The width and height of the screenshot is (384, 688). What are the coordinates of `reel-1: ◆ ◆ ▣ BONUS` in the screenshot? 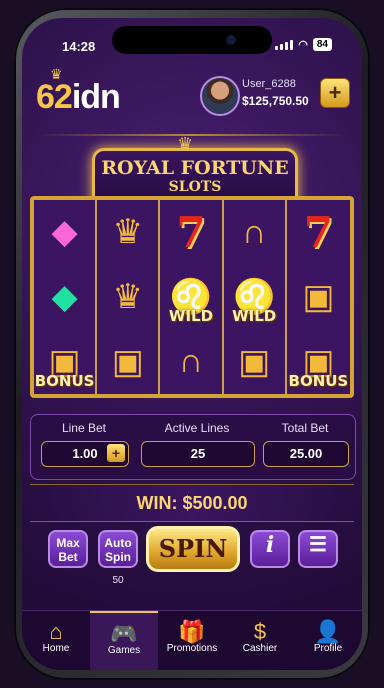 It's located at (66, 297).